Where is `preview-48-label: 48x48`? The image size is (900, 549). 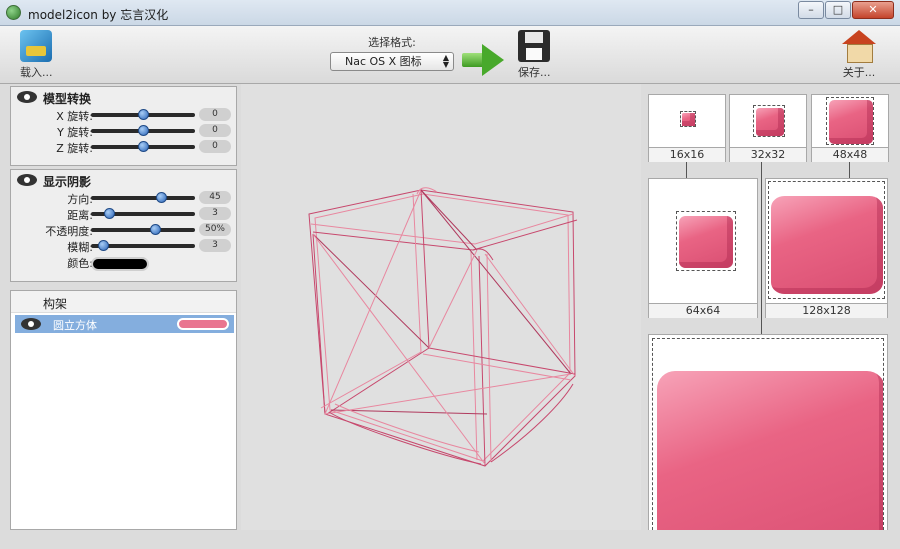
preview-48-label: 48x48 is located at coordinates (850, 154).